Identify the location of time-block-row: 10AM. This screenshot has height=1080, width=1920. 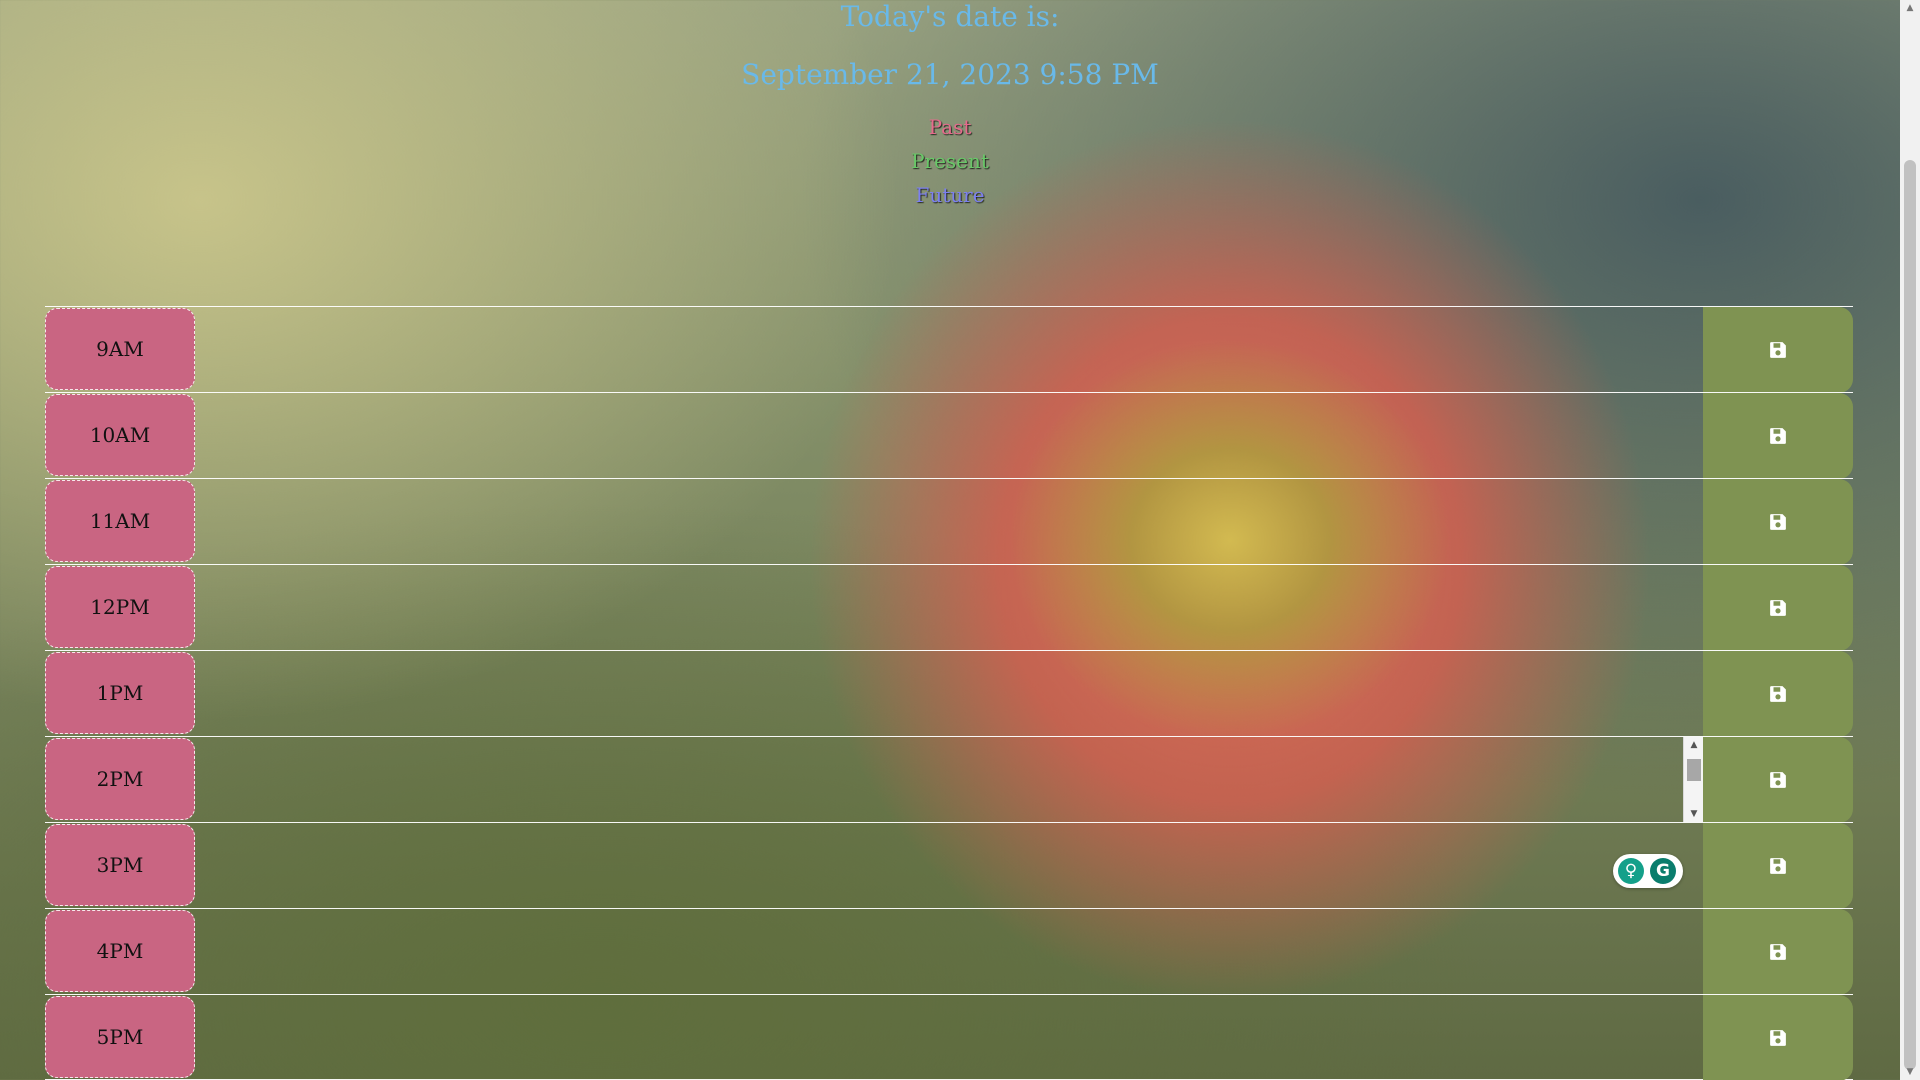
(949, 435).